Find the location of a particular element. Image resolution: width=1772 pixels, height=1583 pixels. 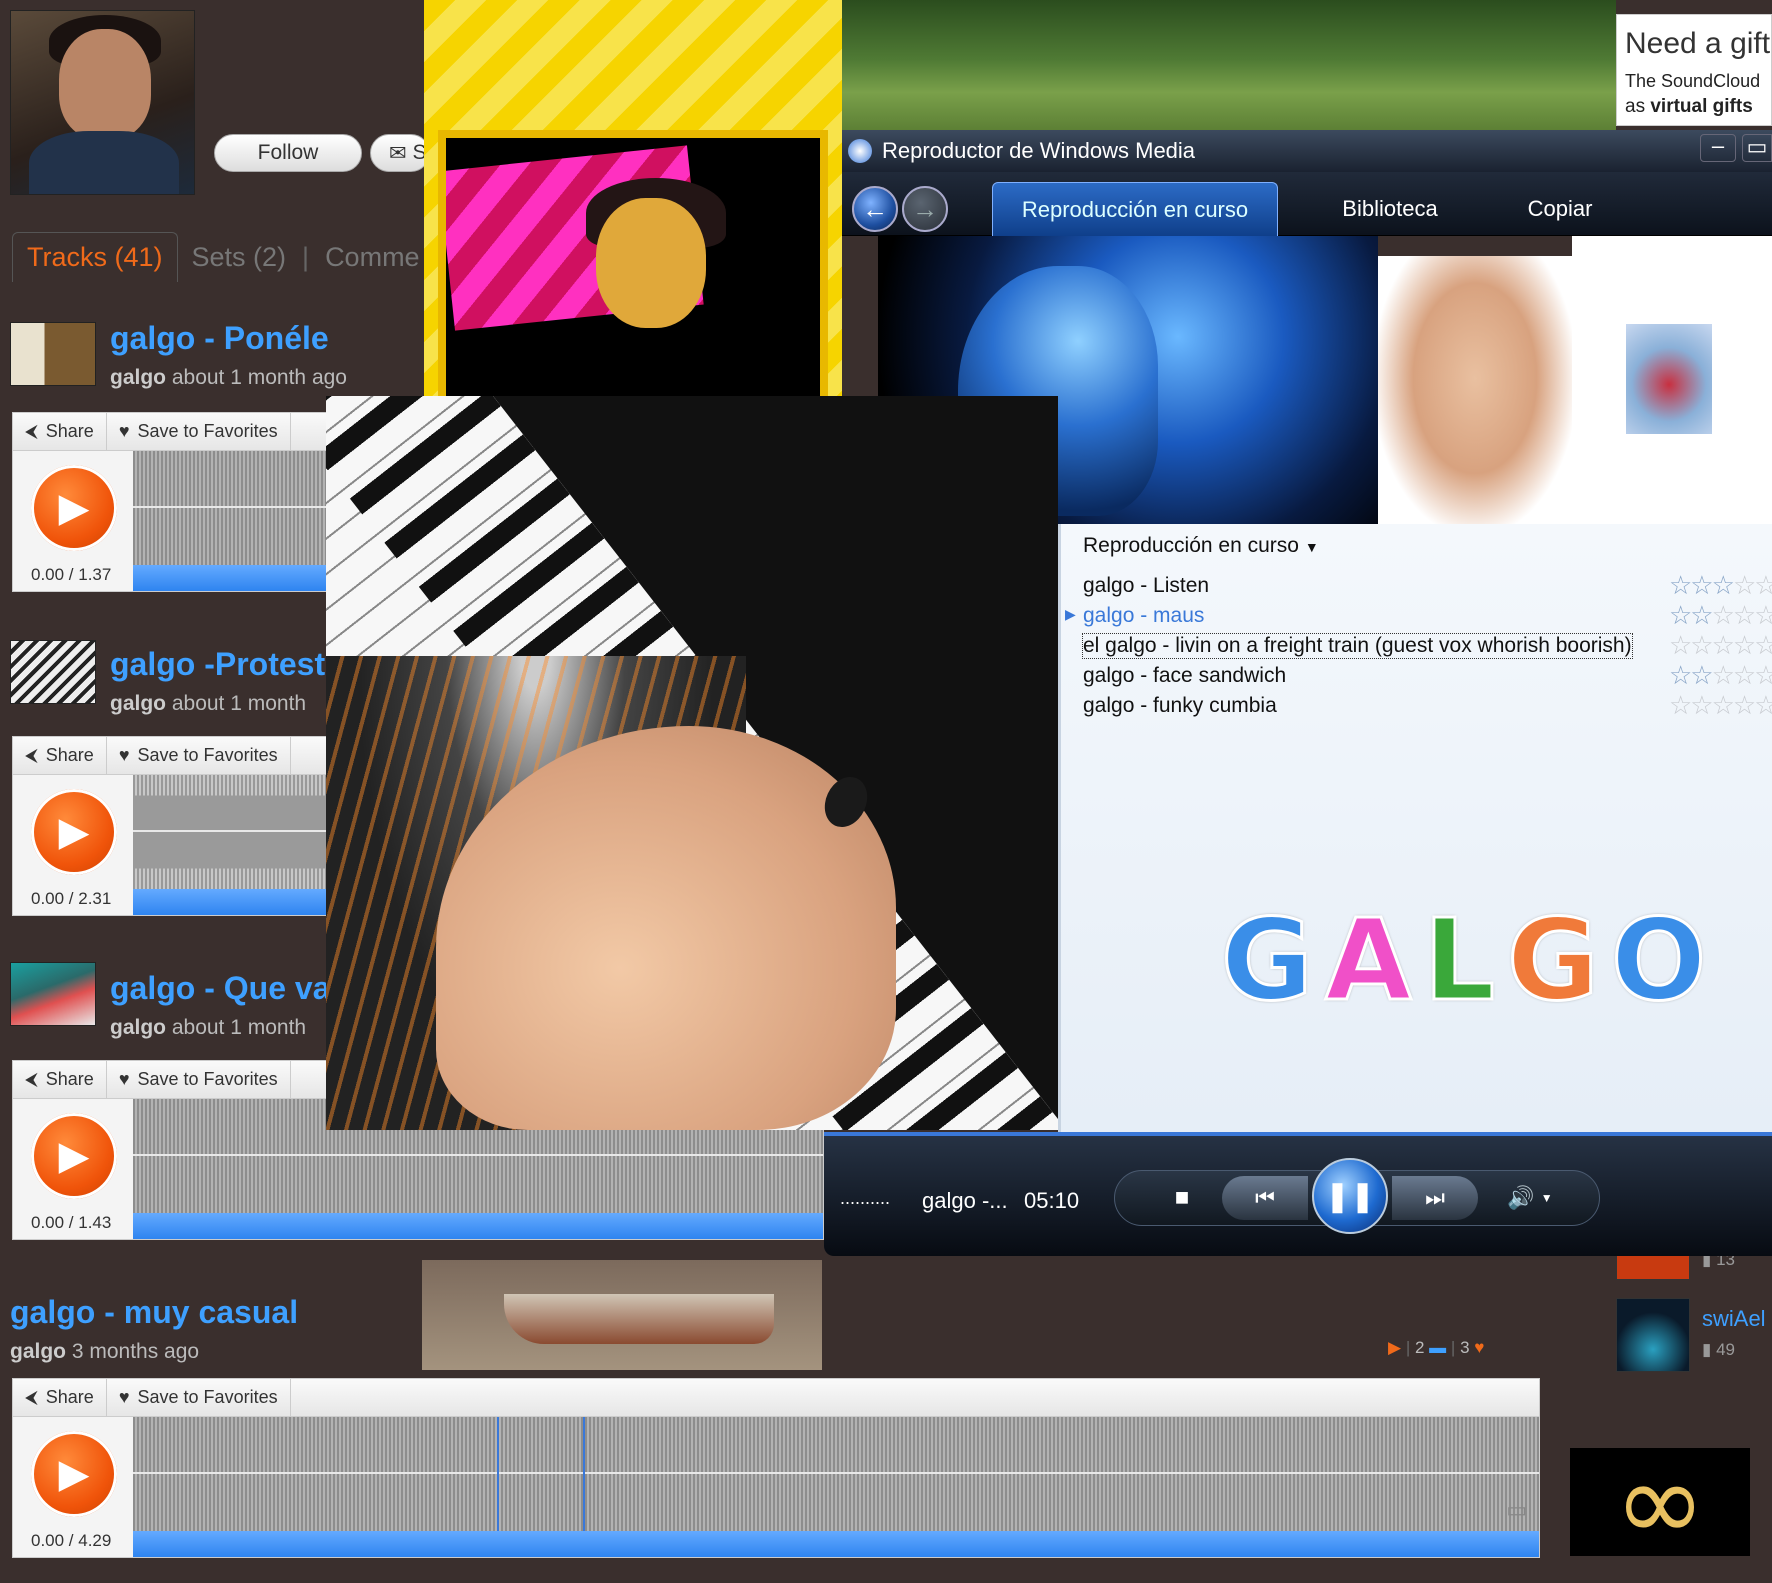

follow-button: Follow is located at coordinates (288, 153).